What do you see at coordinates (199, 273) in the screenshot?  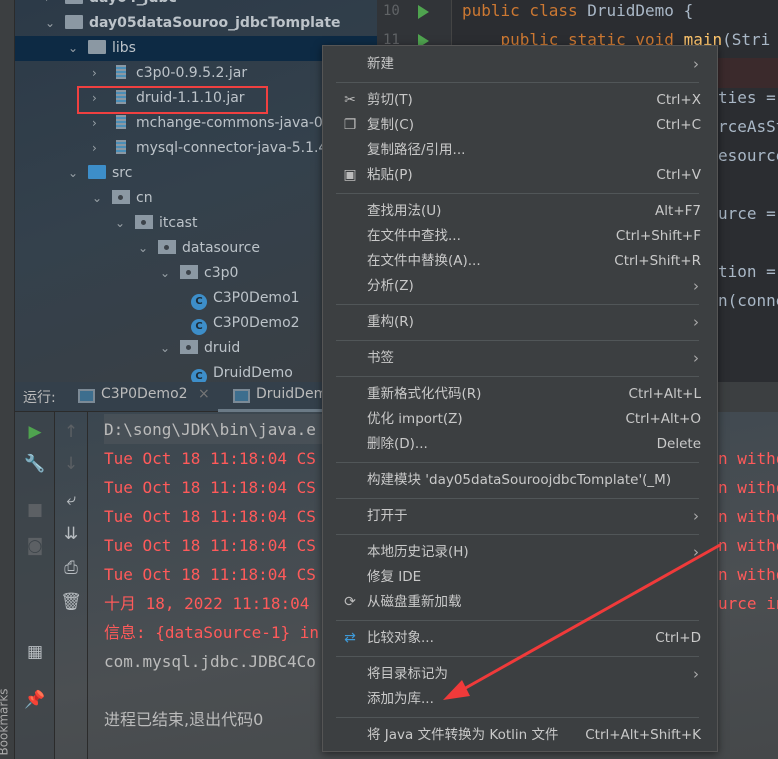 I see `tree-item: ⌄ c3p0` at bounding box center [199, 273].